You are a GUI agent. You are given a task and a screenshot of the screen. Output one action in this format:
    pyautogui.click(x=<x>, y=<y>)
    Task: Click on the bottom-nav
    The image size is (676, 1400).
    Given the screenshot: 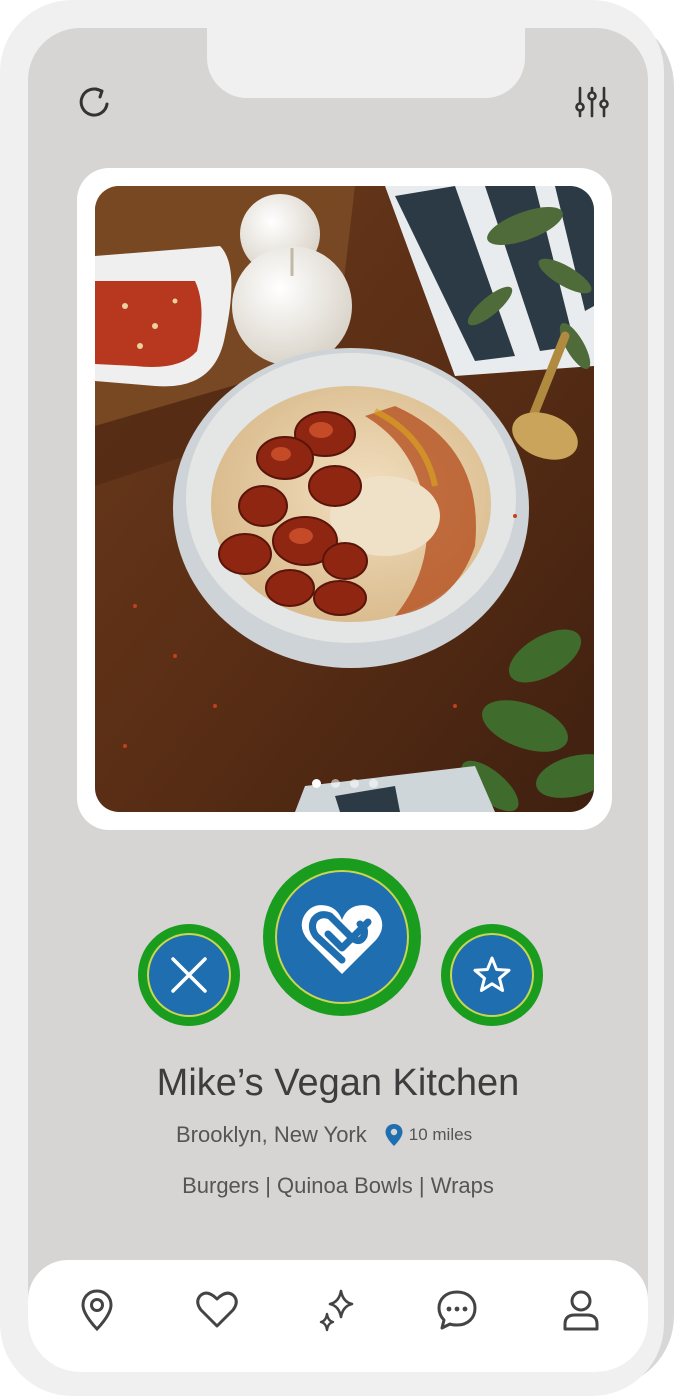 What is the action you would take?
    pyautogui.click(x=338, y=1316)
    